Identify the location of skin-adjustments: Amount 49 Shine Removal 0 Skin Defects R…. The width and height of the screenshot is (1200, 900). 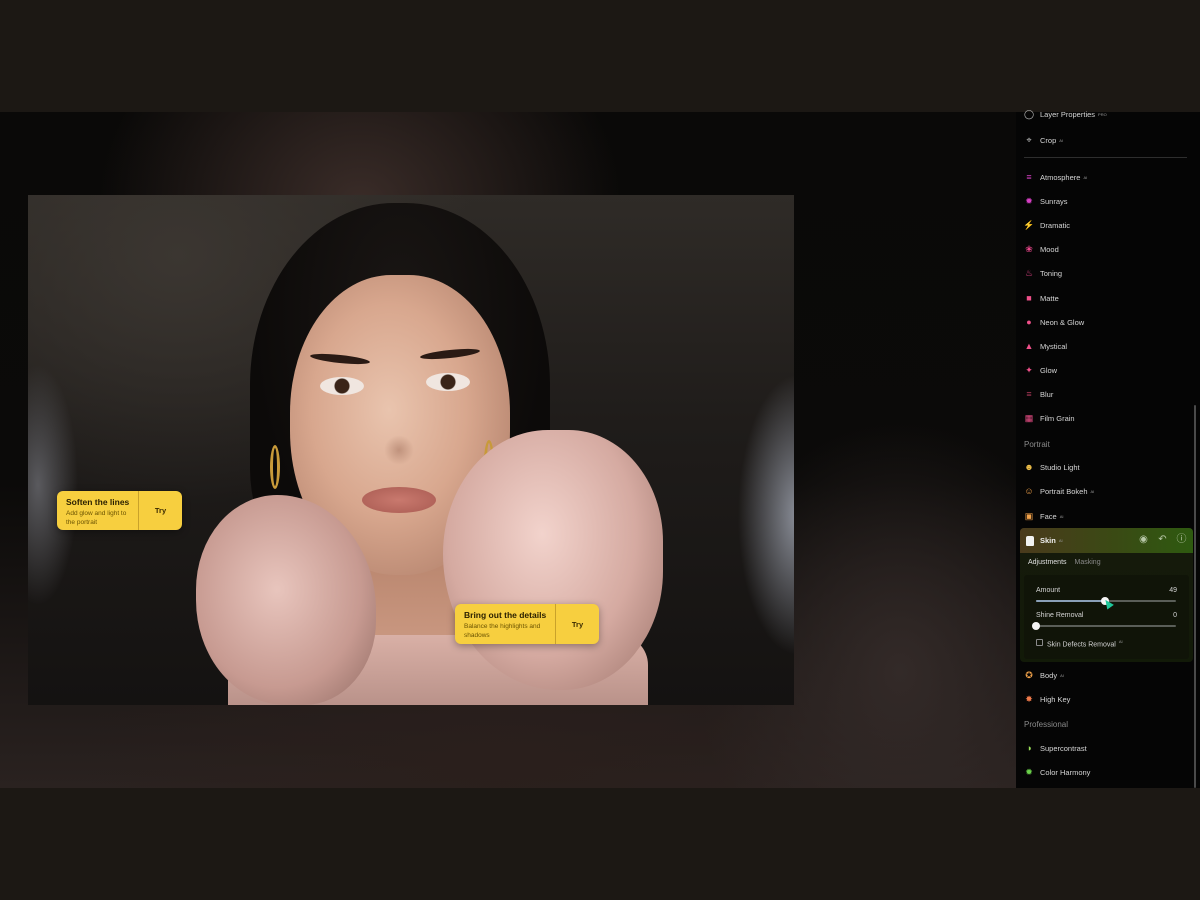
(1106, 617).